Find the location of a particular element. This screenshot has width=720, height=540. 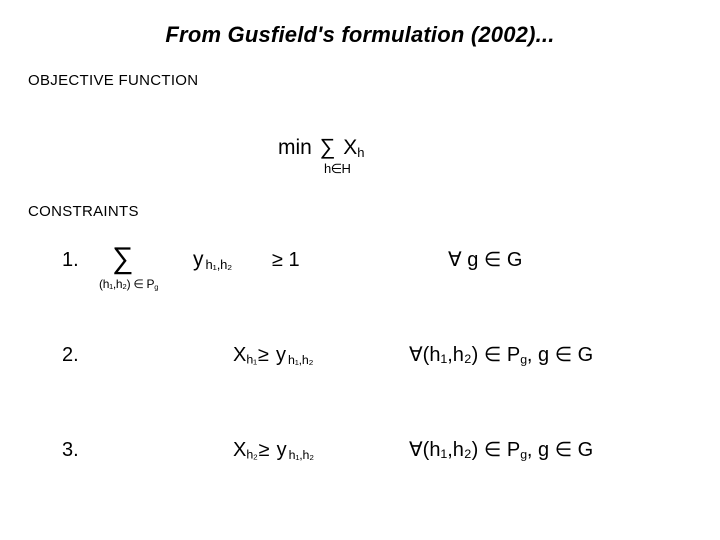

variable-x-subscript: h₂ is located at coordinates (252, 454).